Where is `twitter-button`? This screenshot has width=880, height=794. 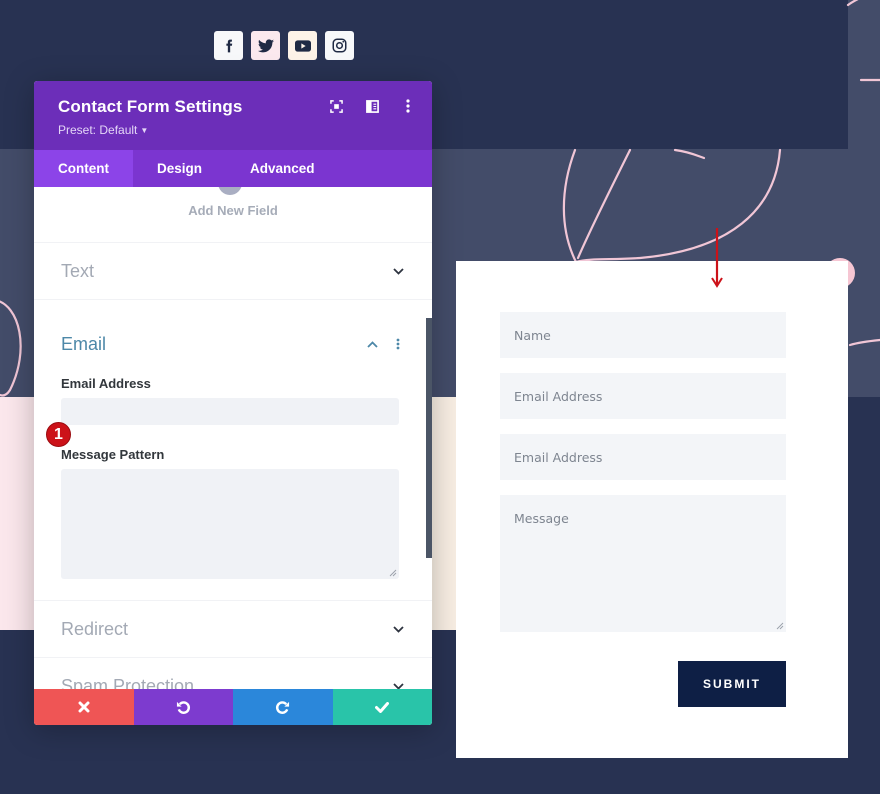
twitter-button is located at coordinates (265, 45).